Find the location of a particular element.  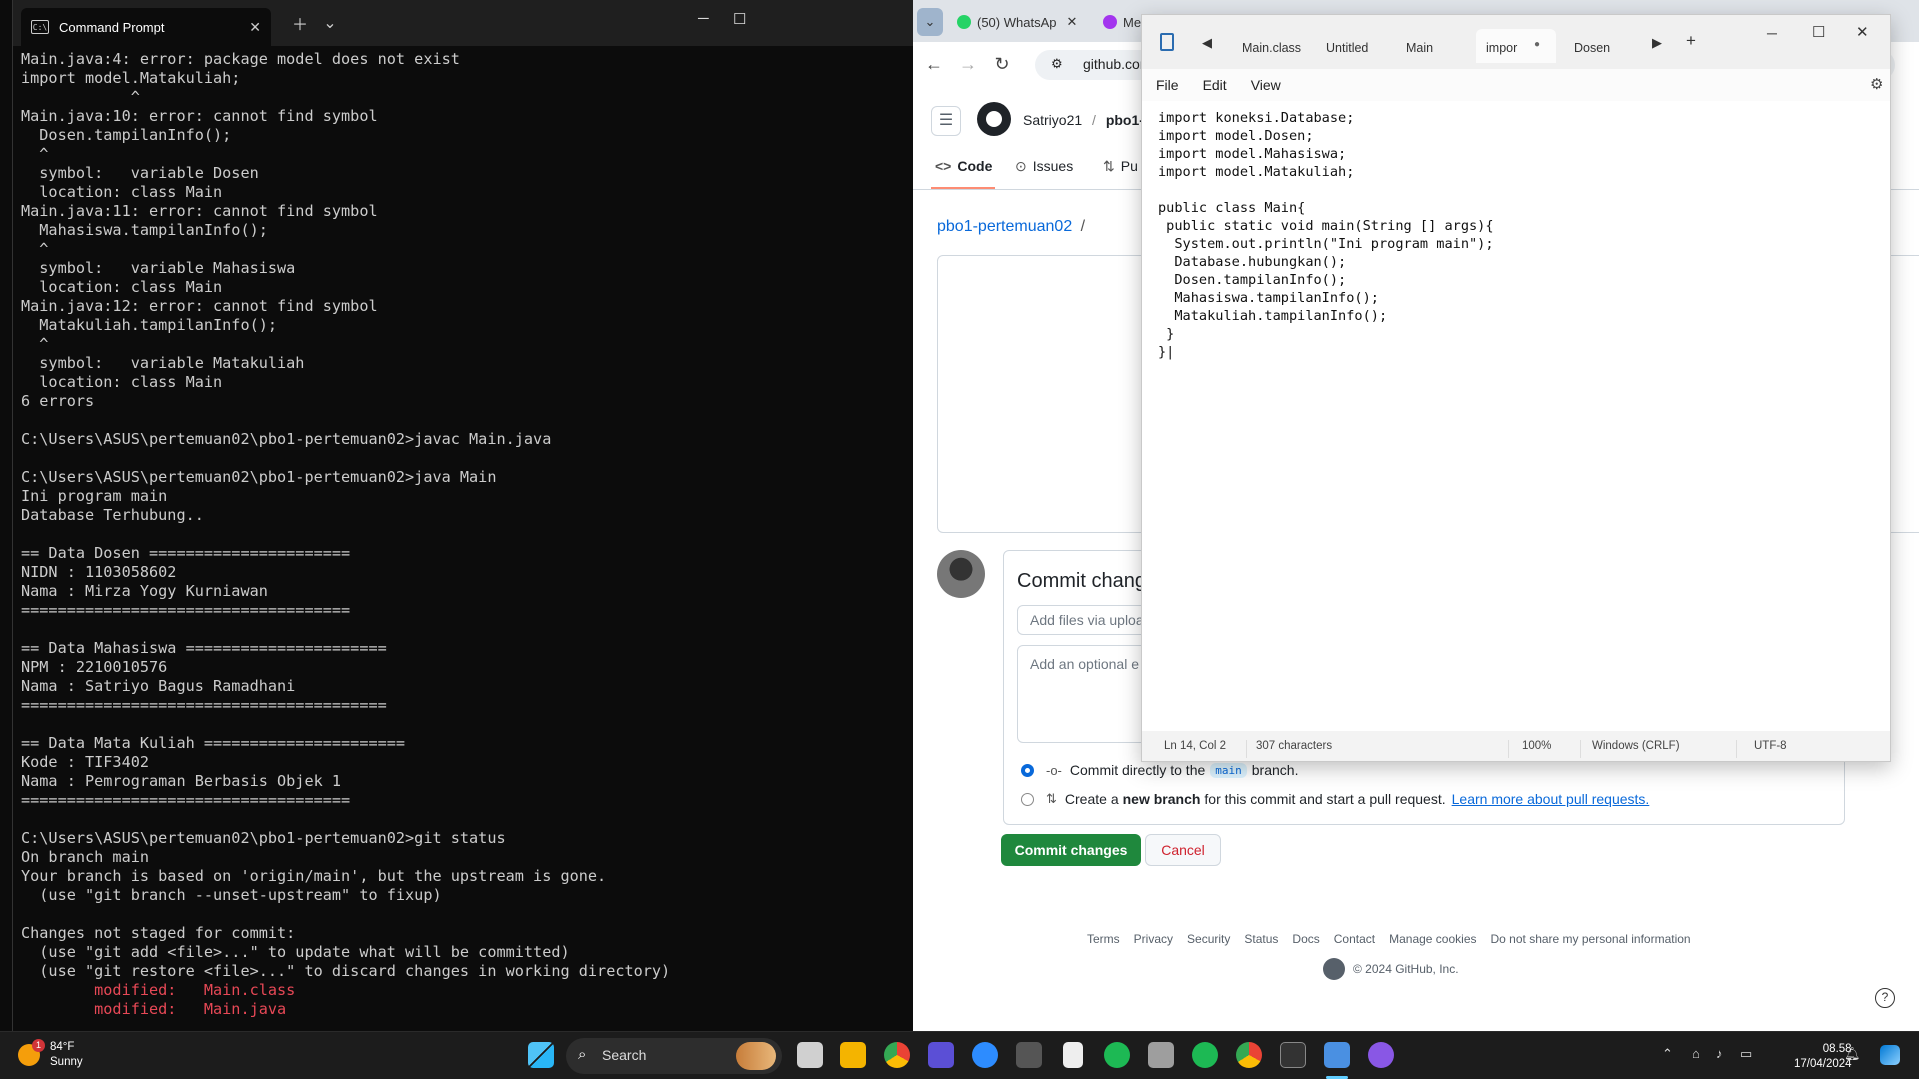

scroll-tabs-left-icon: ◀ is located at coordinates (1207, 43).